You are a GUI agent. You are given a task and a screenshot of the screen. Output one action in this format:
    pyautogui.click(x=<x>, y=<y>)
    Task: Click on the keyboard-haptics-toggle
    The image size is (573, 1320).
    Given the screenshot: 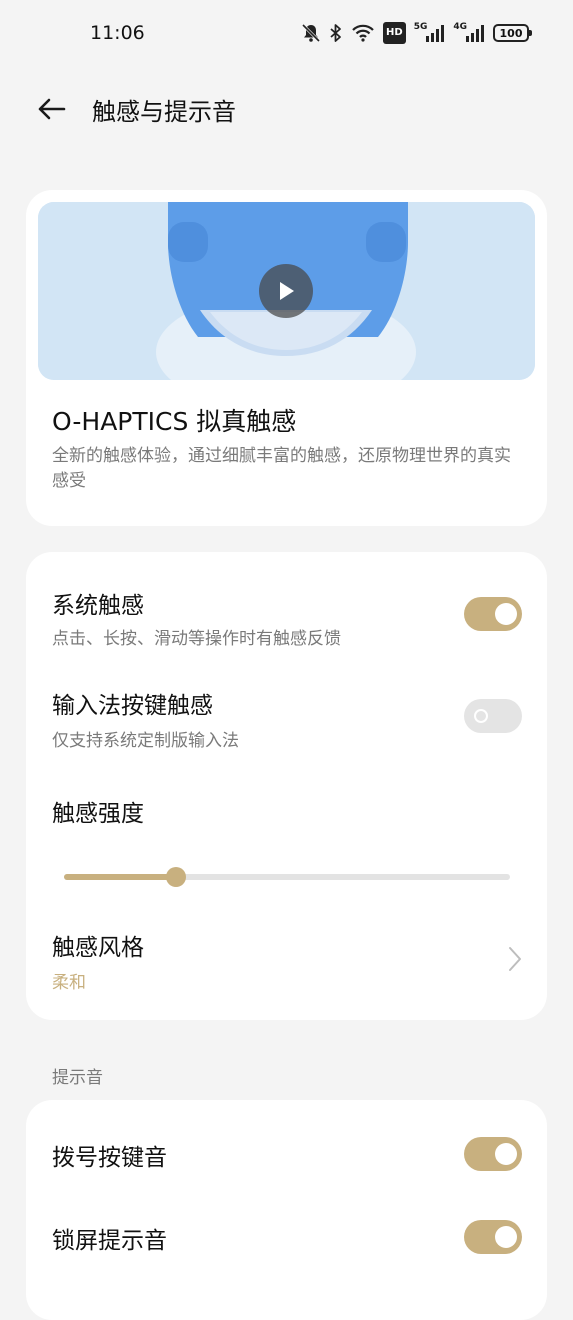 What is the action you would take?
    pyautogui.click(x=493, y=716)
    